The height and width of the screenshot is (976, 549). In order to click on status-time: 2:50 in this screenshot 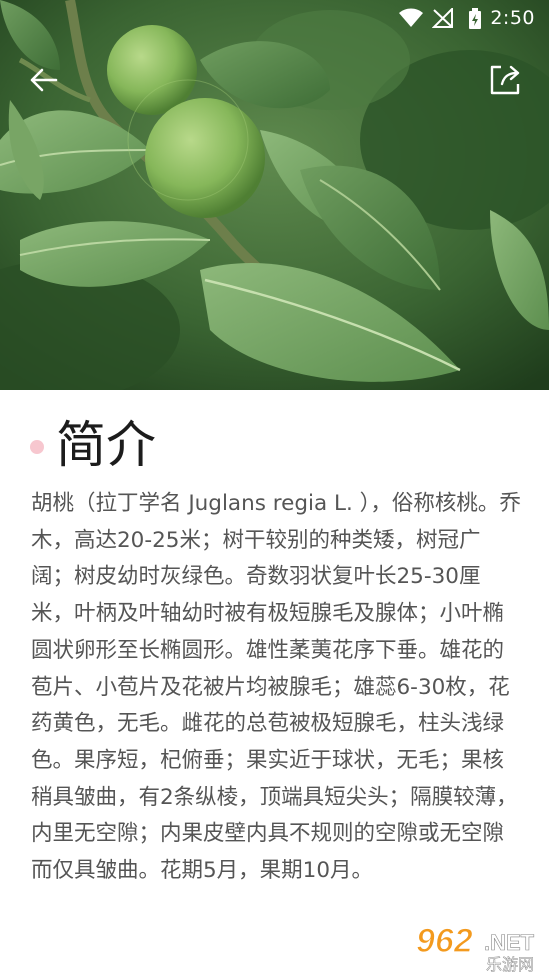, I will do `click(512, 18)`.